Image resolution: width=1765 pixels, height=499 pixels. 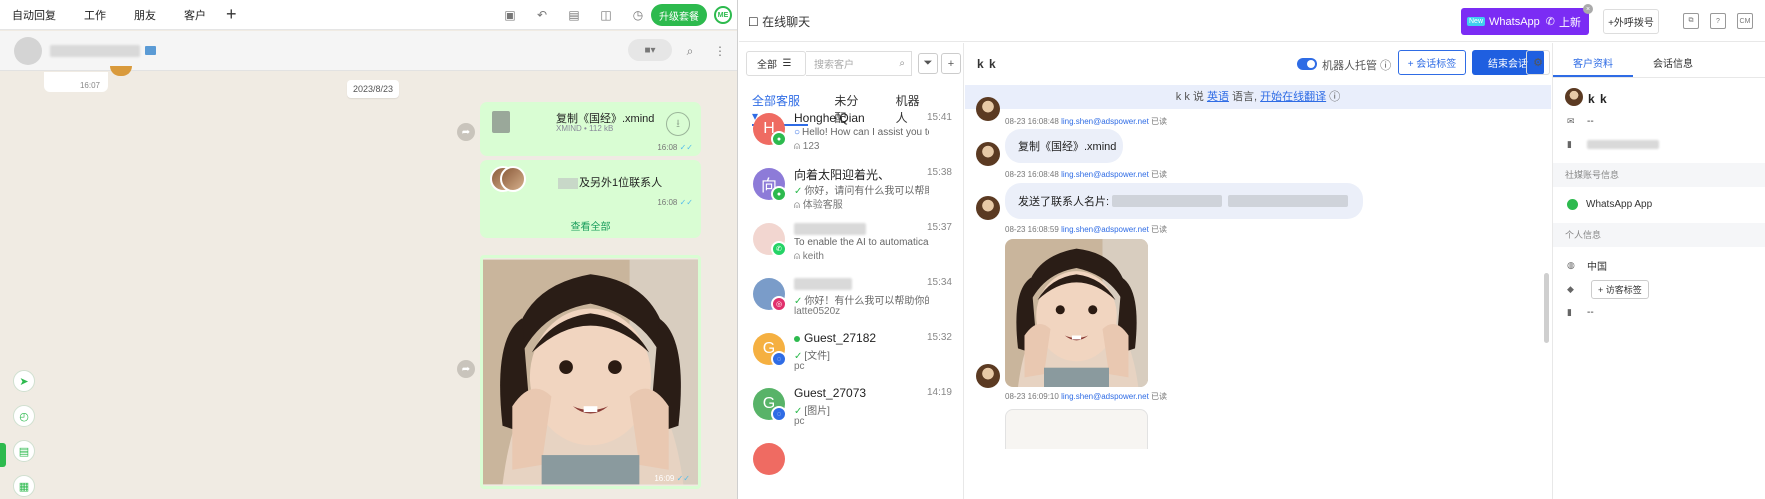 I want to click on tab-customer-profile: 客户资料, so click(x=1593, y=60).